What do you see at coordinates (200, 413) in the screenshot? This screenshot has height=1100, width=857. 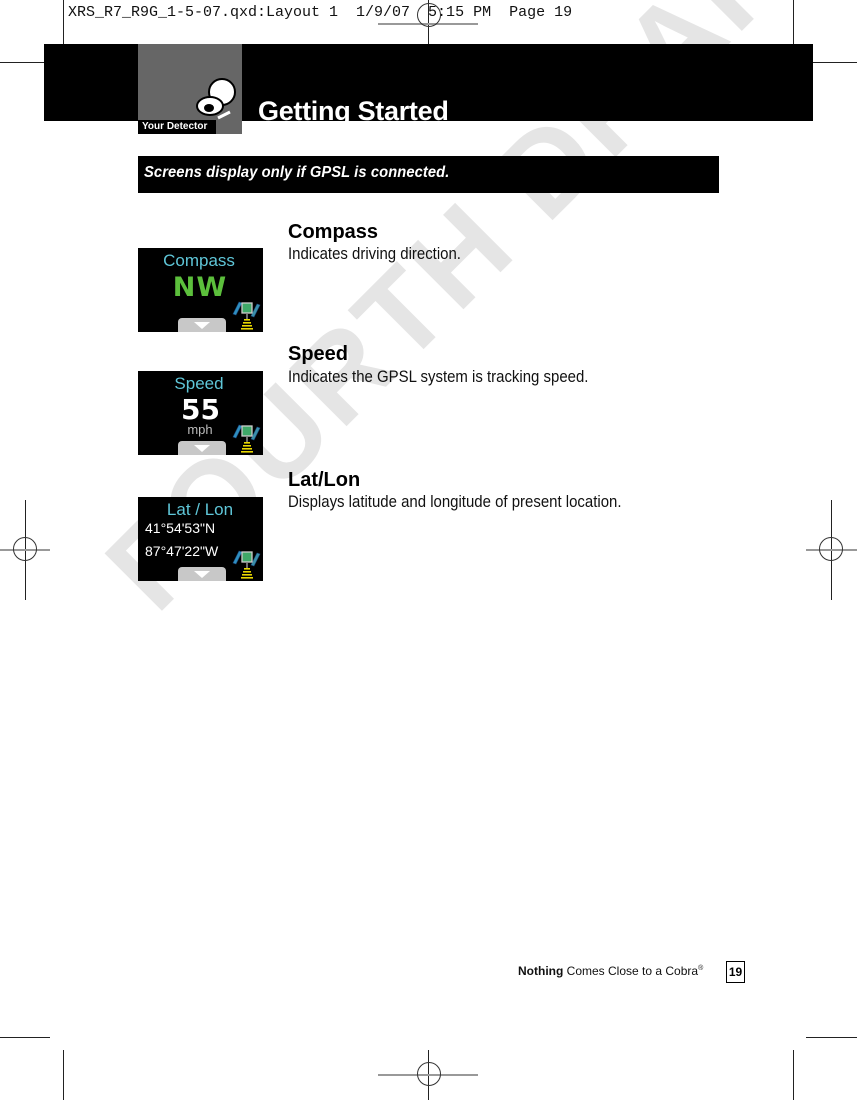 I see `speed-screen: Speed 55 mph` at bounding box center [200, 413].